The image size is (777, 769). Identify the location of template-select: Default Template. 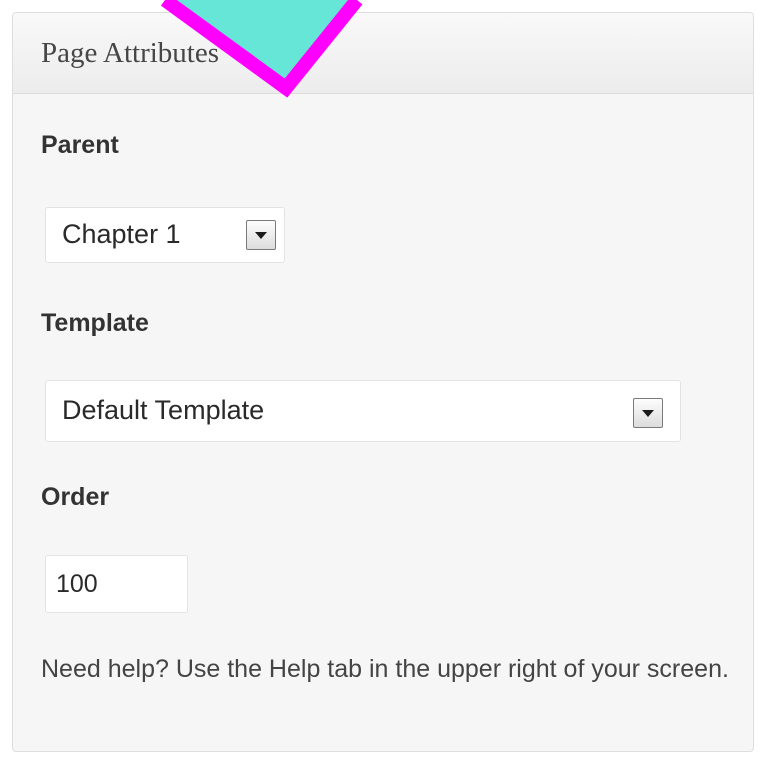
(363, 411).